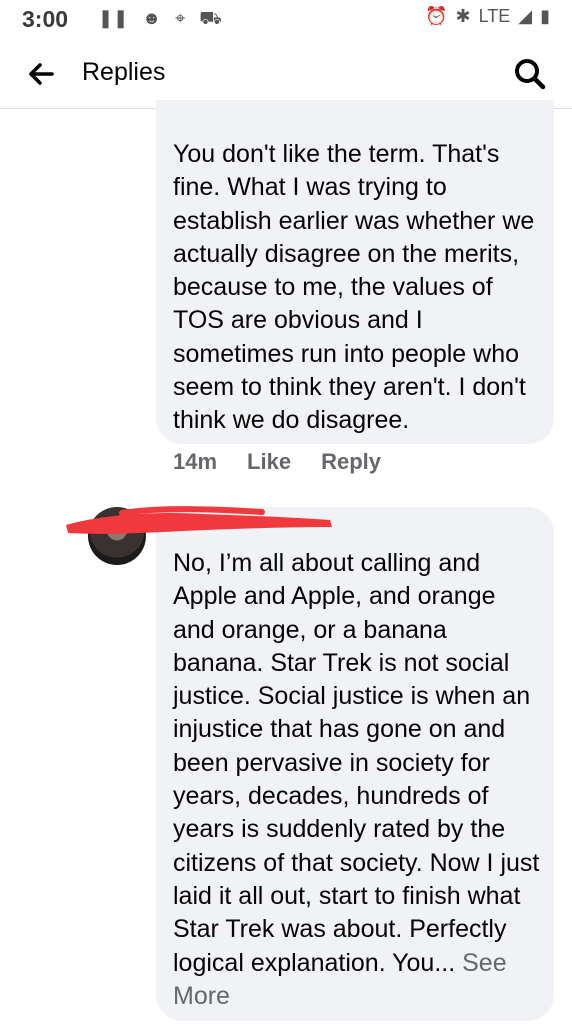  What do you see at coordinates (124, 72) in the screenshot?
I see `page-title: Replies` at bounding box center [124, 72].